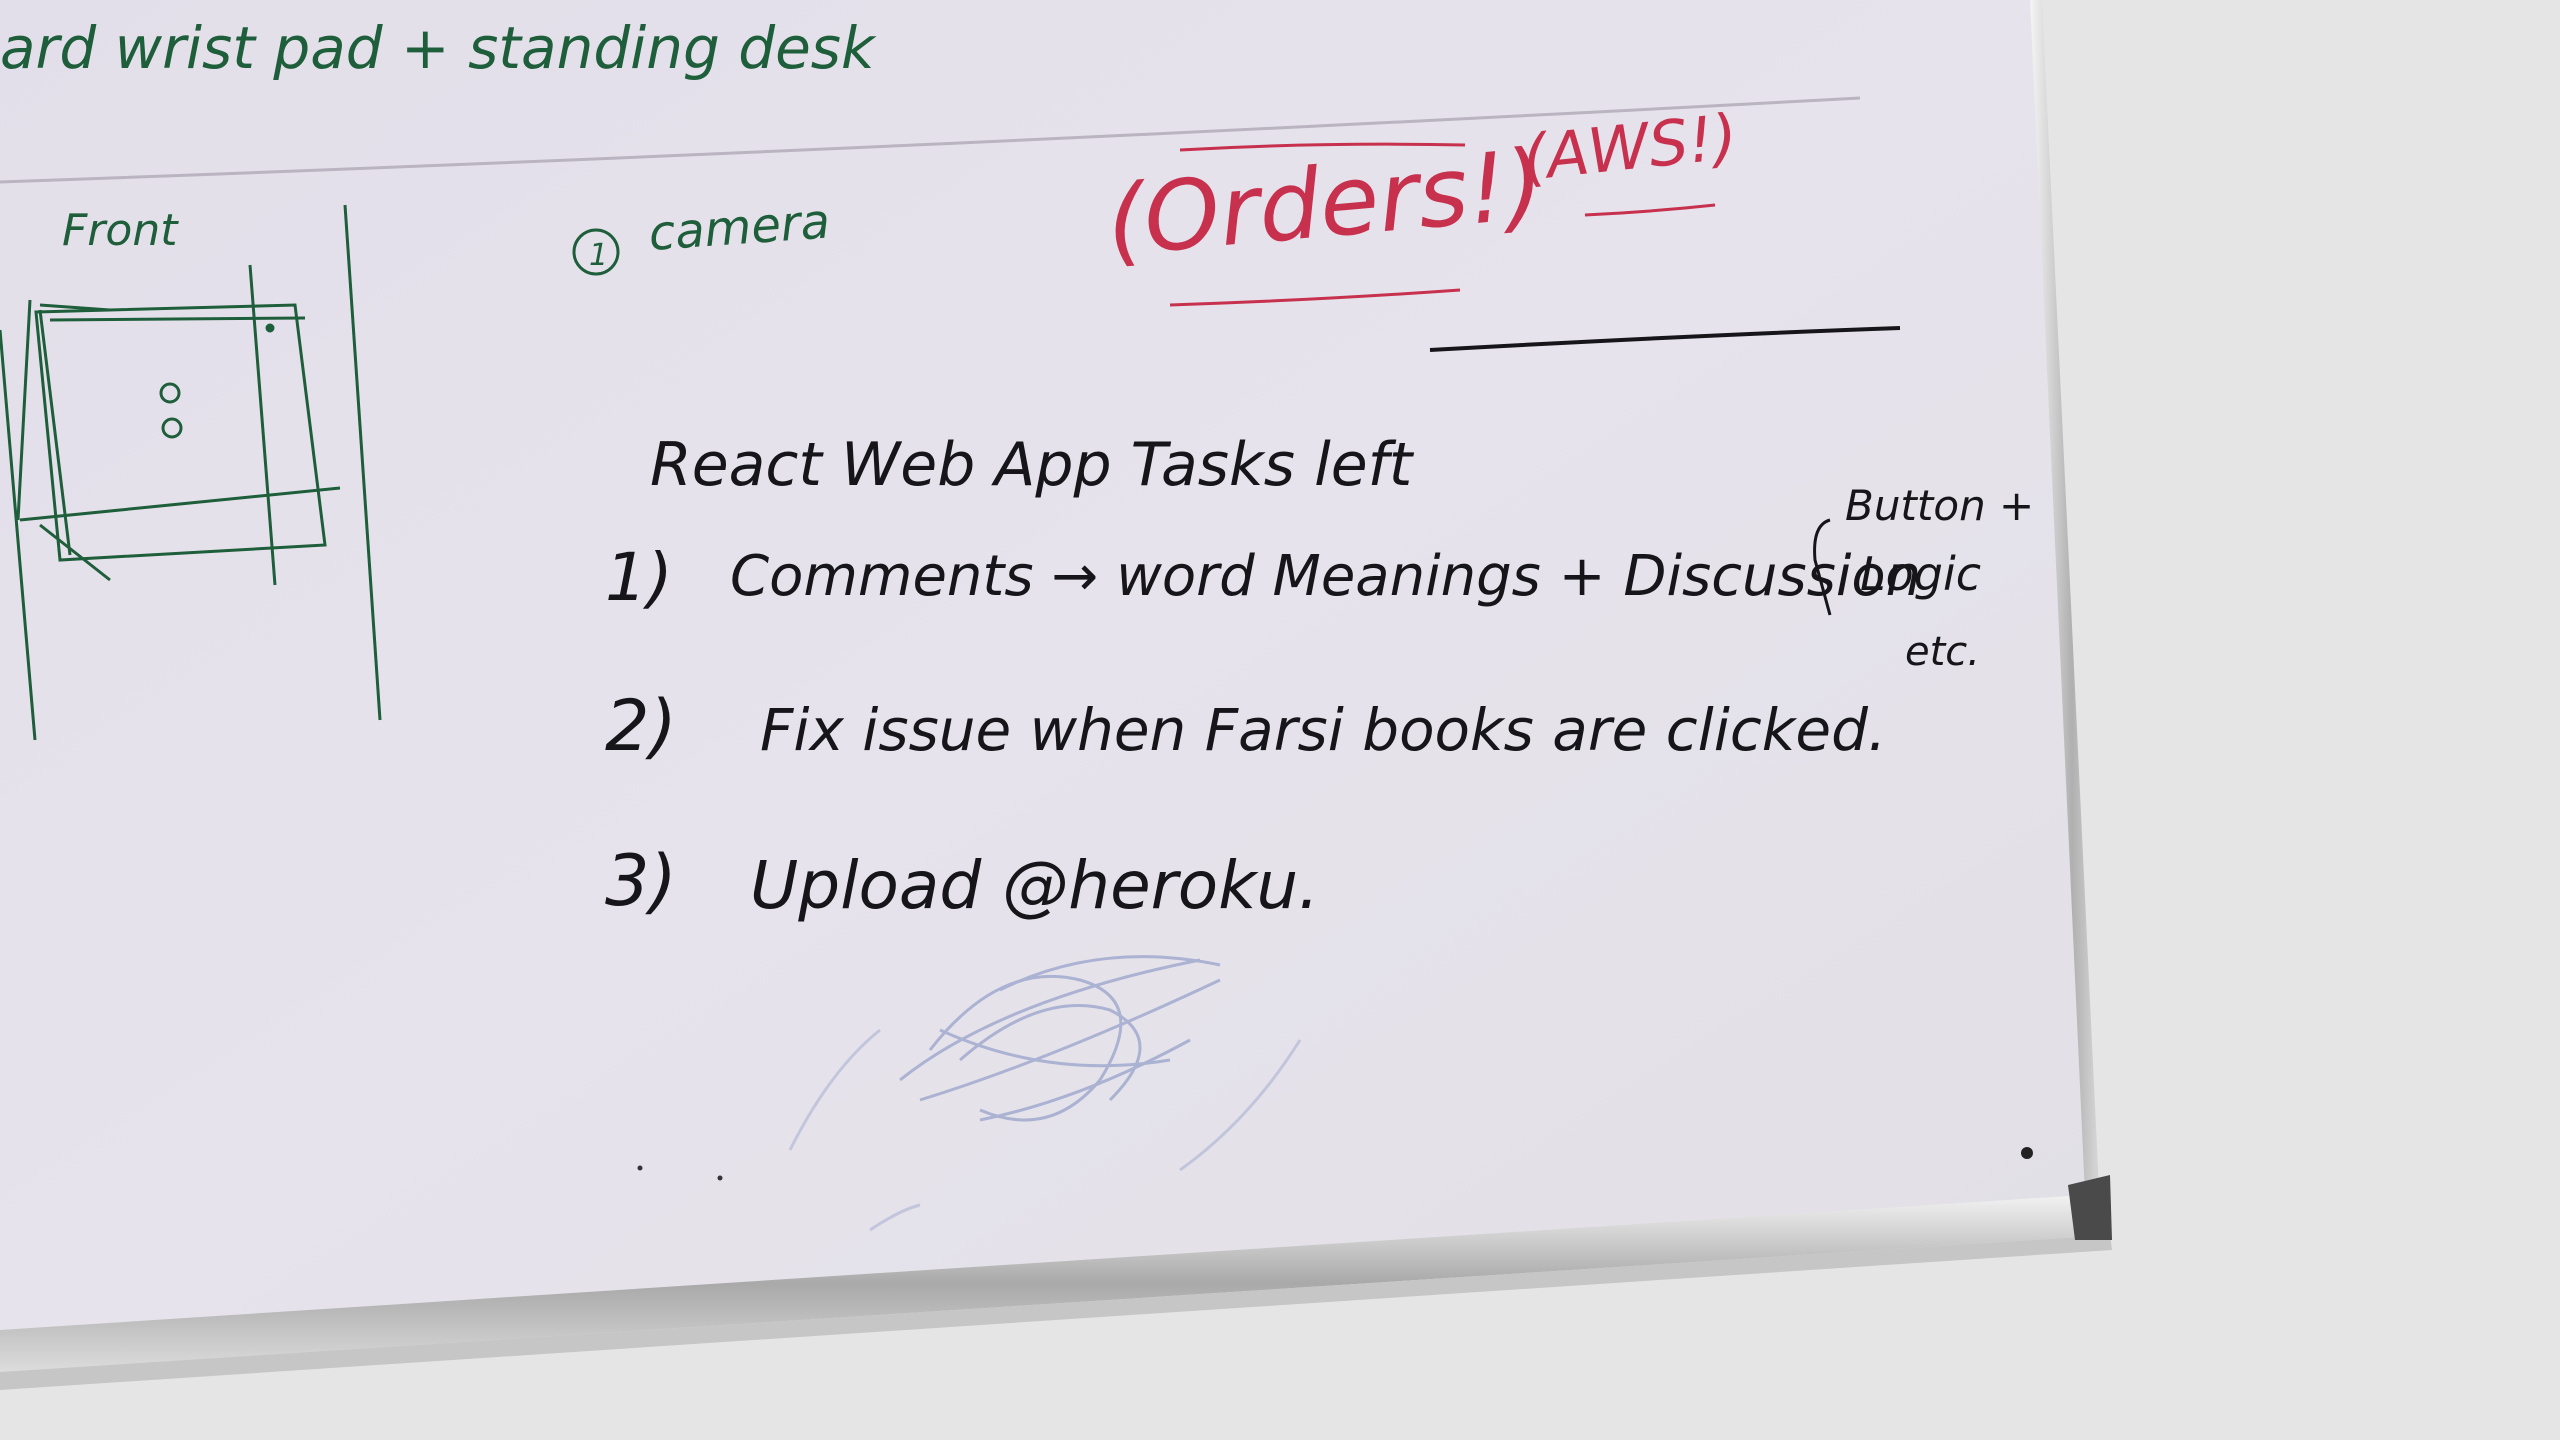  What do you see at coordinates (2090, 1207) in the screenshot?
I see `frame-corner-cap` at bounding box center [2090, 1207].